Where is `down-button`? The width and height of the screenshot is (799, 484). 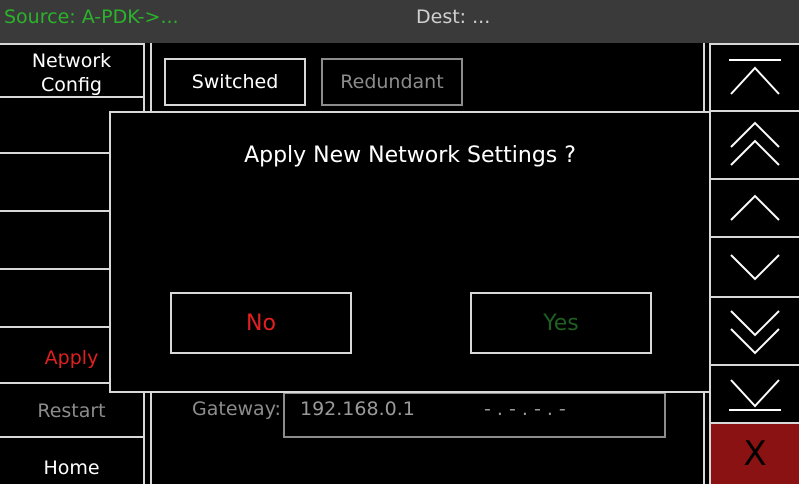 down-button is located at coordinates (754, 267).